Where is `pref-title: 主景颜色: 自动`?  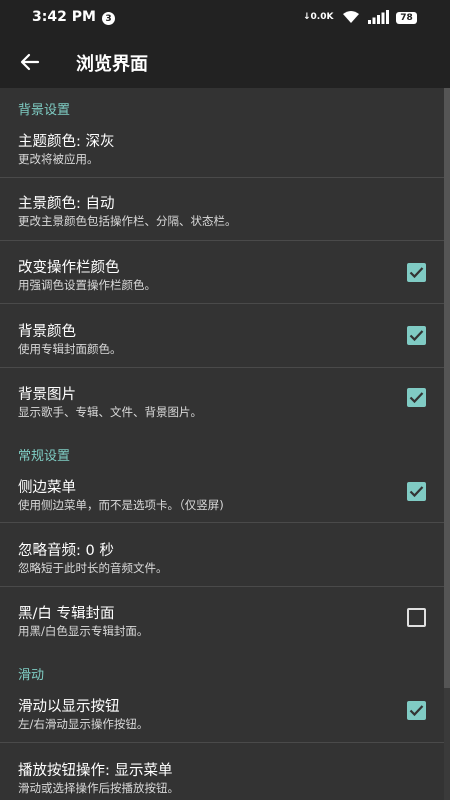 pref-title: 主景颜色: 自动 is located at coordinates (66, 204).